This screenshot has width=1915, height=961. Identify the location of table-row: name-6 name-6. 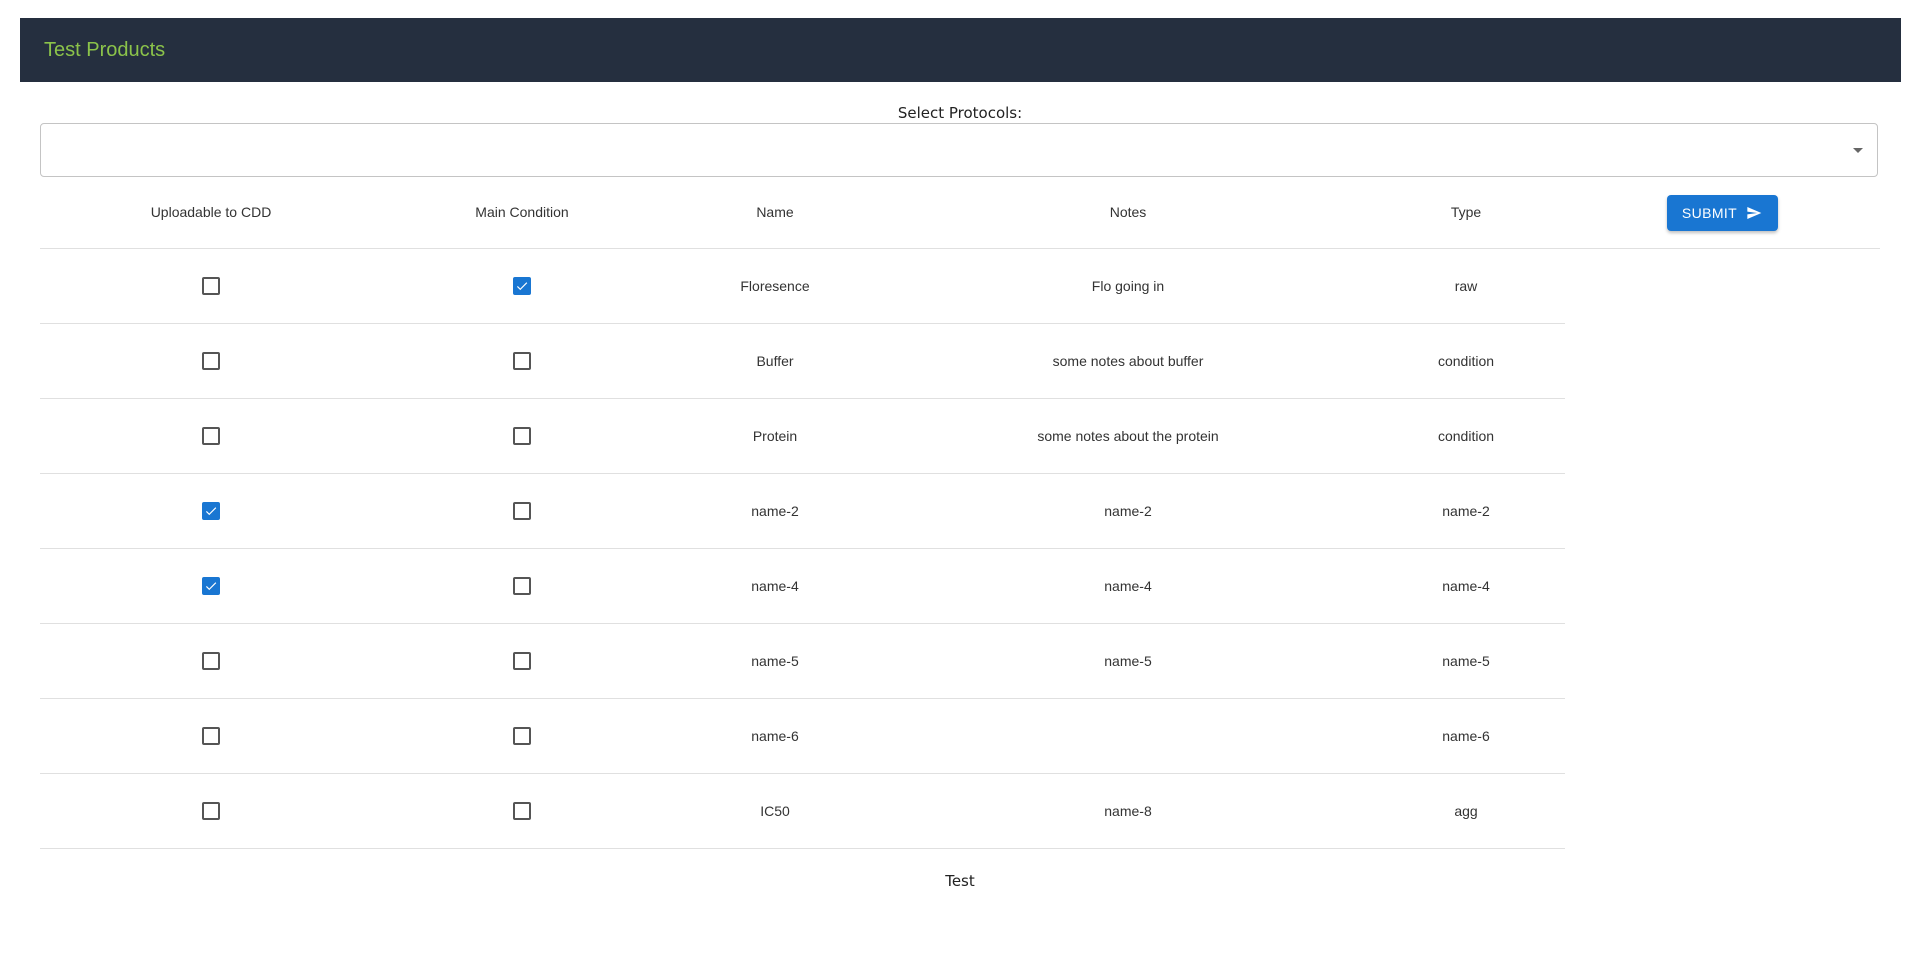
(802, 736).